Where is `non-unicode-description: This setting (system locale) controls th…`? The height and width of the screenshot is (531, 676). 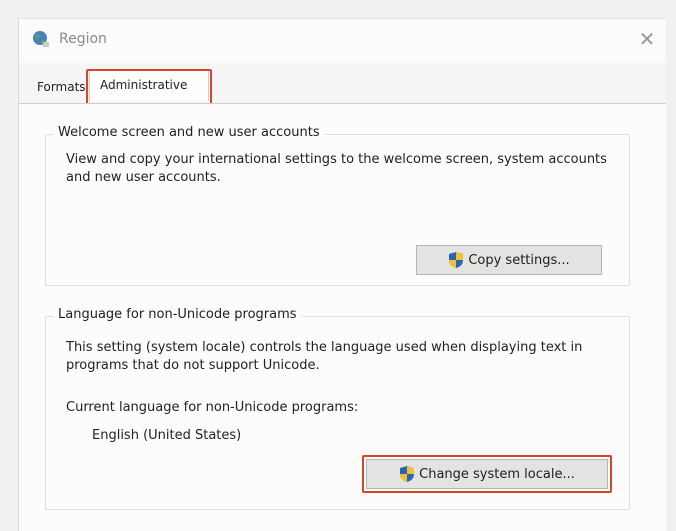
non-unicode-description: This setting (system locale) controls th… is located at coordinates (324, 356).